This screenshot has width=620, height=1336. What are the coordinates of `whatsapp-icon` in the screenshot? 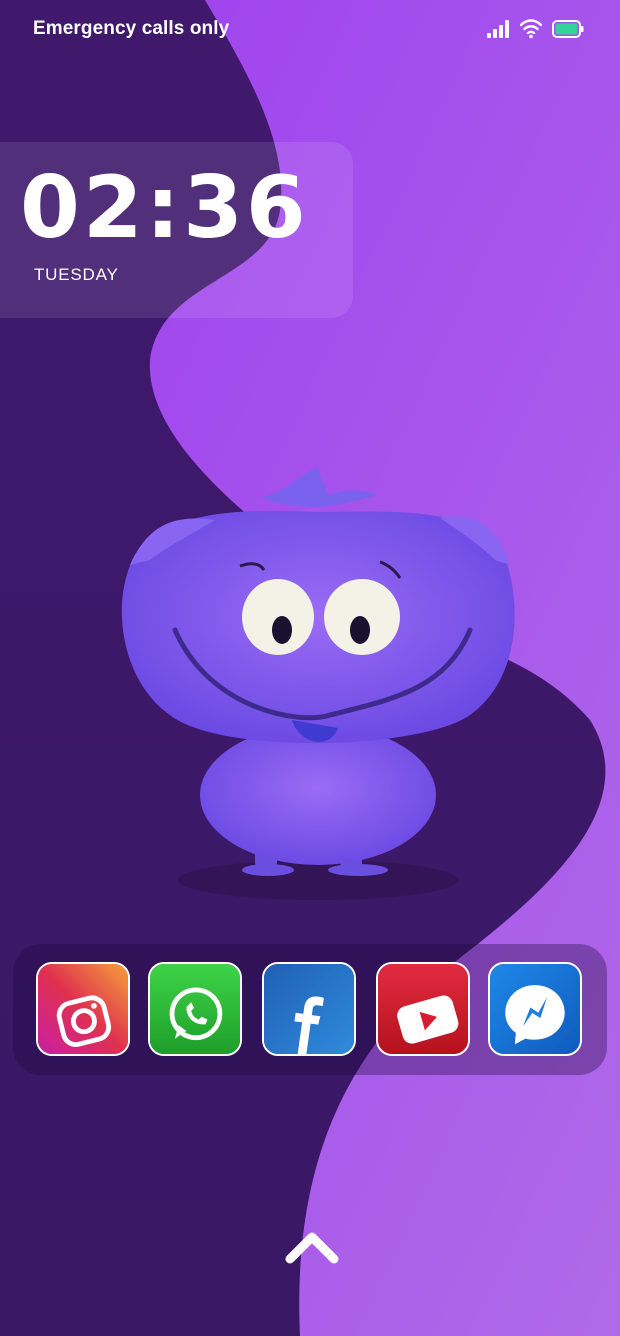 It's located at (195, 1009).